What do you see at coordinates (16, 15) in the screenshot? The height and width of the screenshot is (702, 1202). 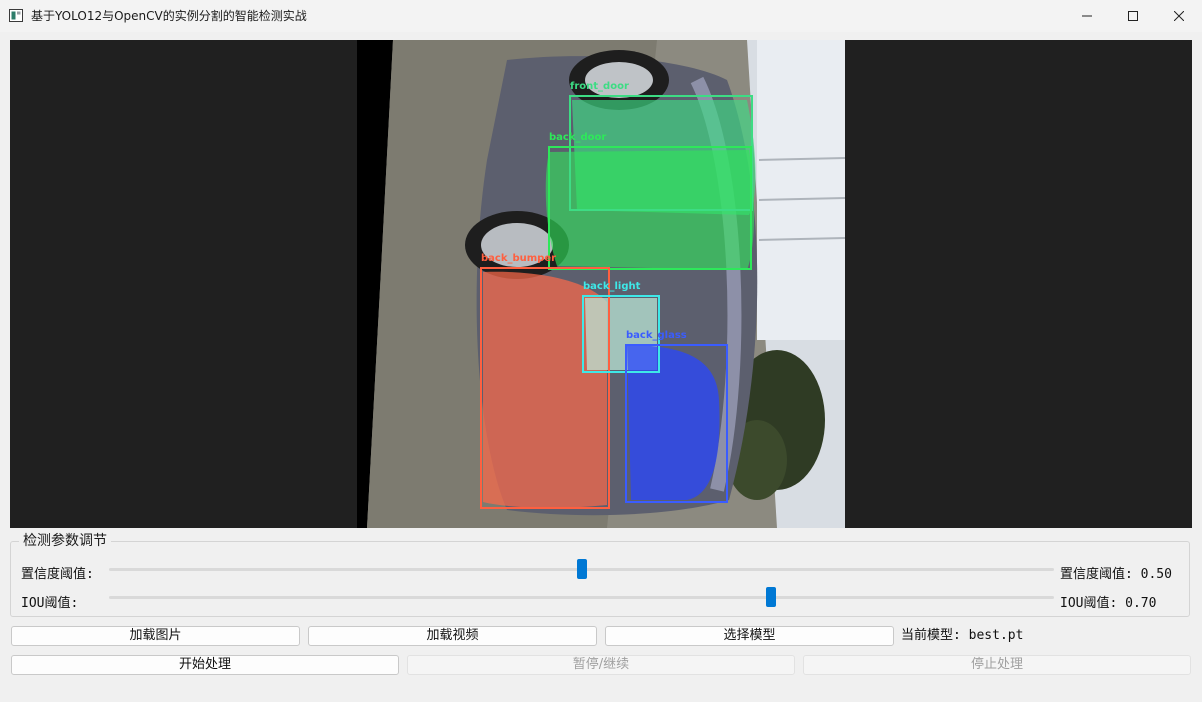 I see `app-icon` at bounding box center [16, 15].